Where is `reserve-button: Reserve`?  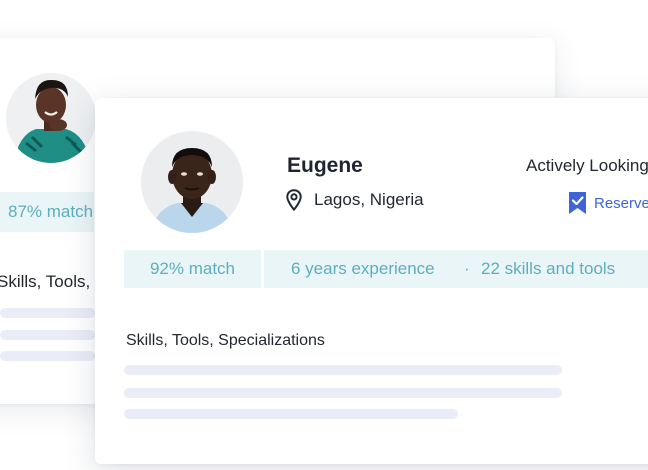 reserve-button: Reserve is located at coordinates (608, 203).